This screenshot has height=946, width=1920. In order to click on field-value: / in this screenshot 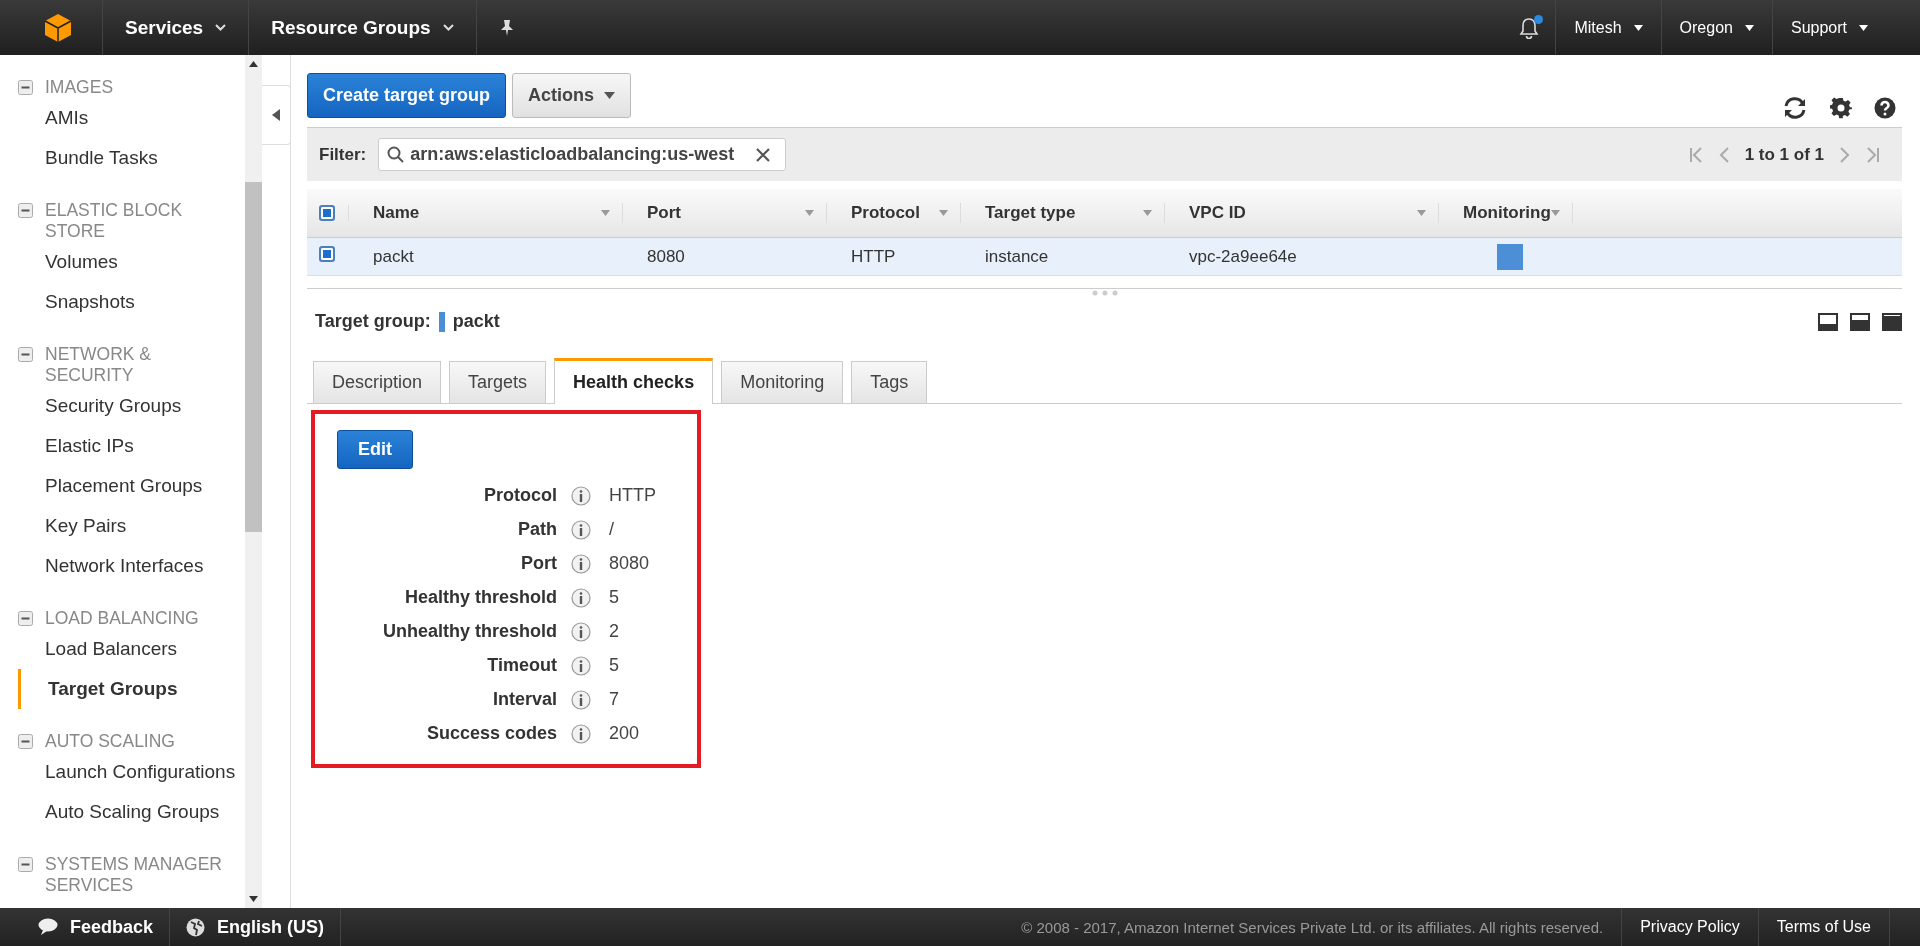, I will do `click(612, 529)`.